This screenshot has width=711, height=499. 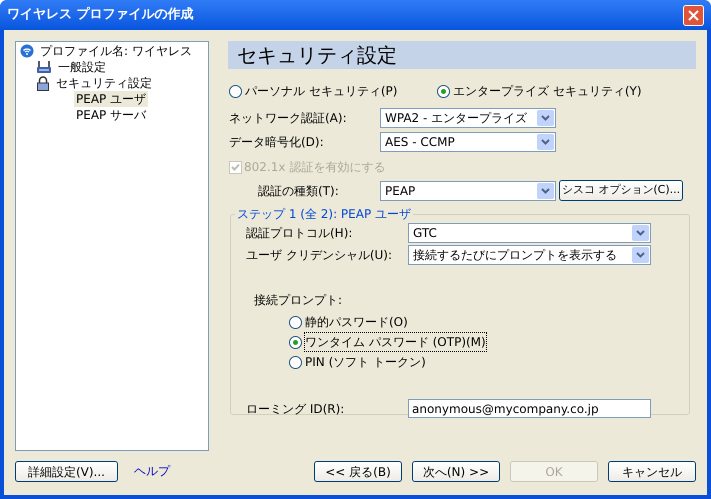 I want to click on field-label: ローミング ID(R):, so click(x=295, y=409).